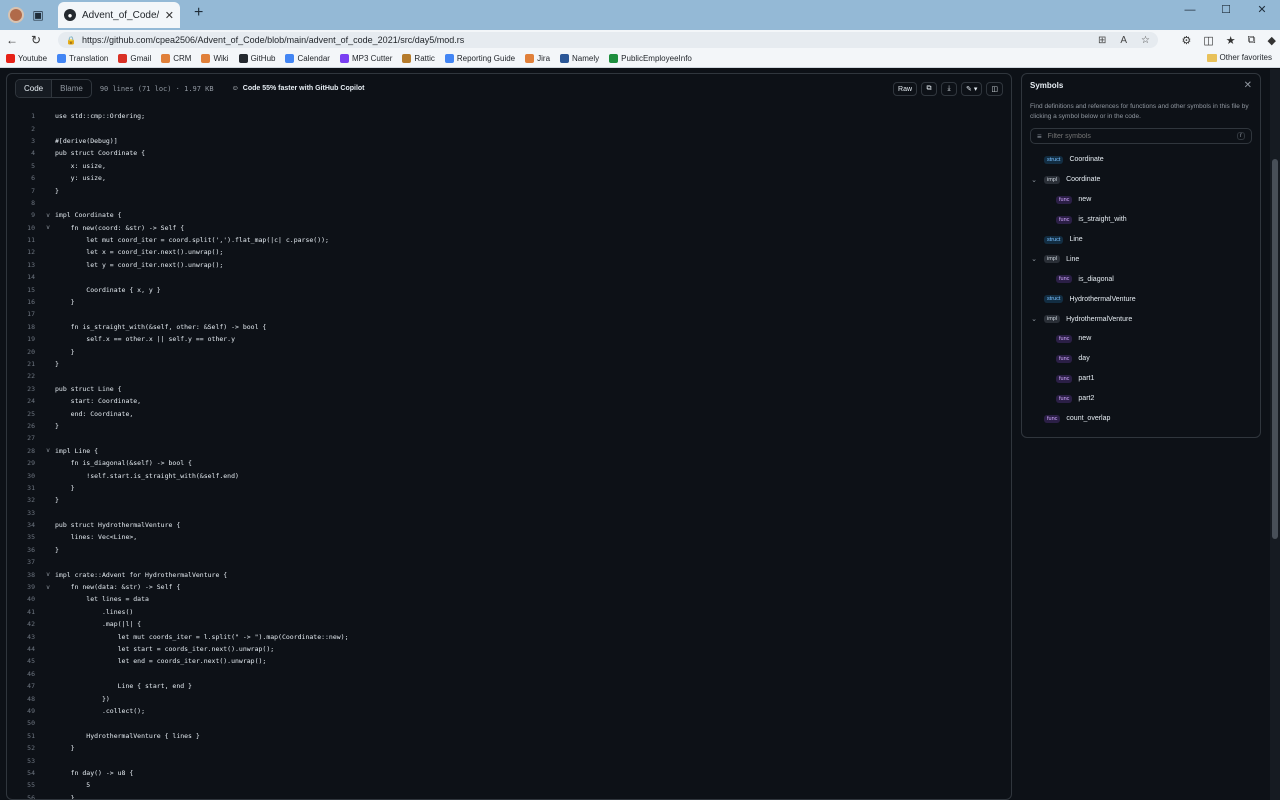 This screenshot has width=1280, height=800. I want to click on app-available-icon: ⊞, so click(1102, 40).